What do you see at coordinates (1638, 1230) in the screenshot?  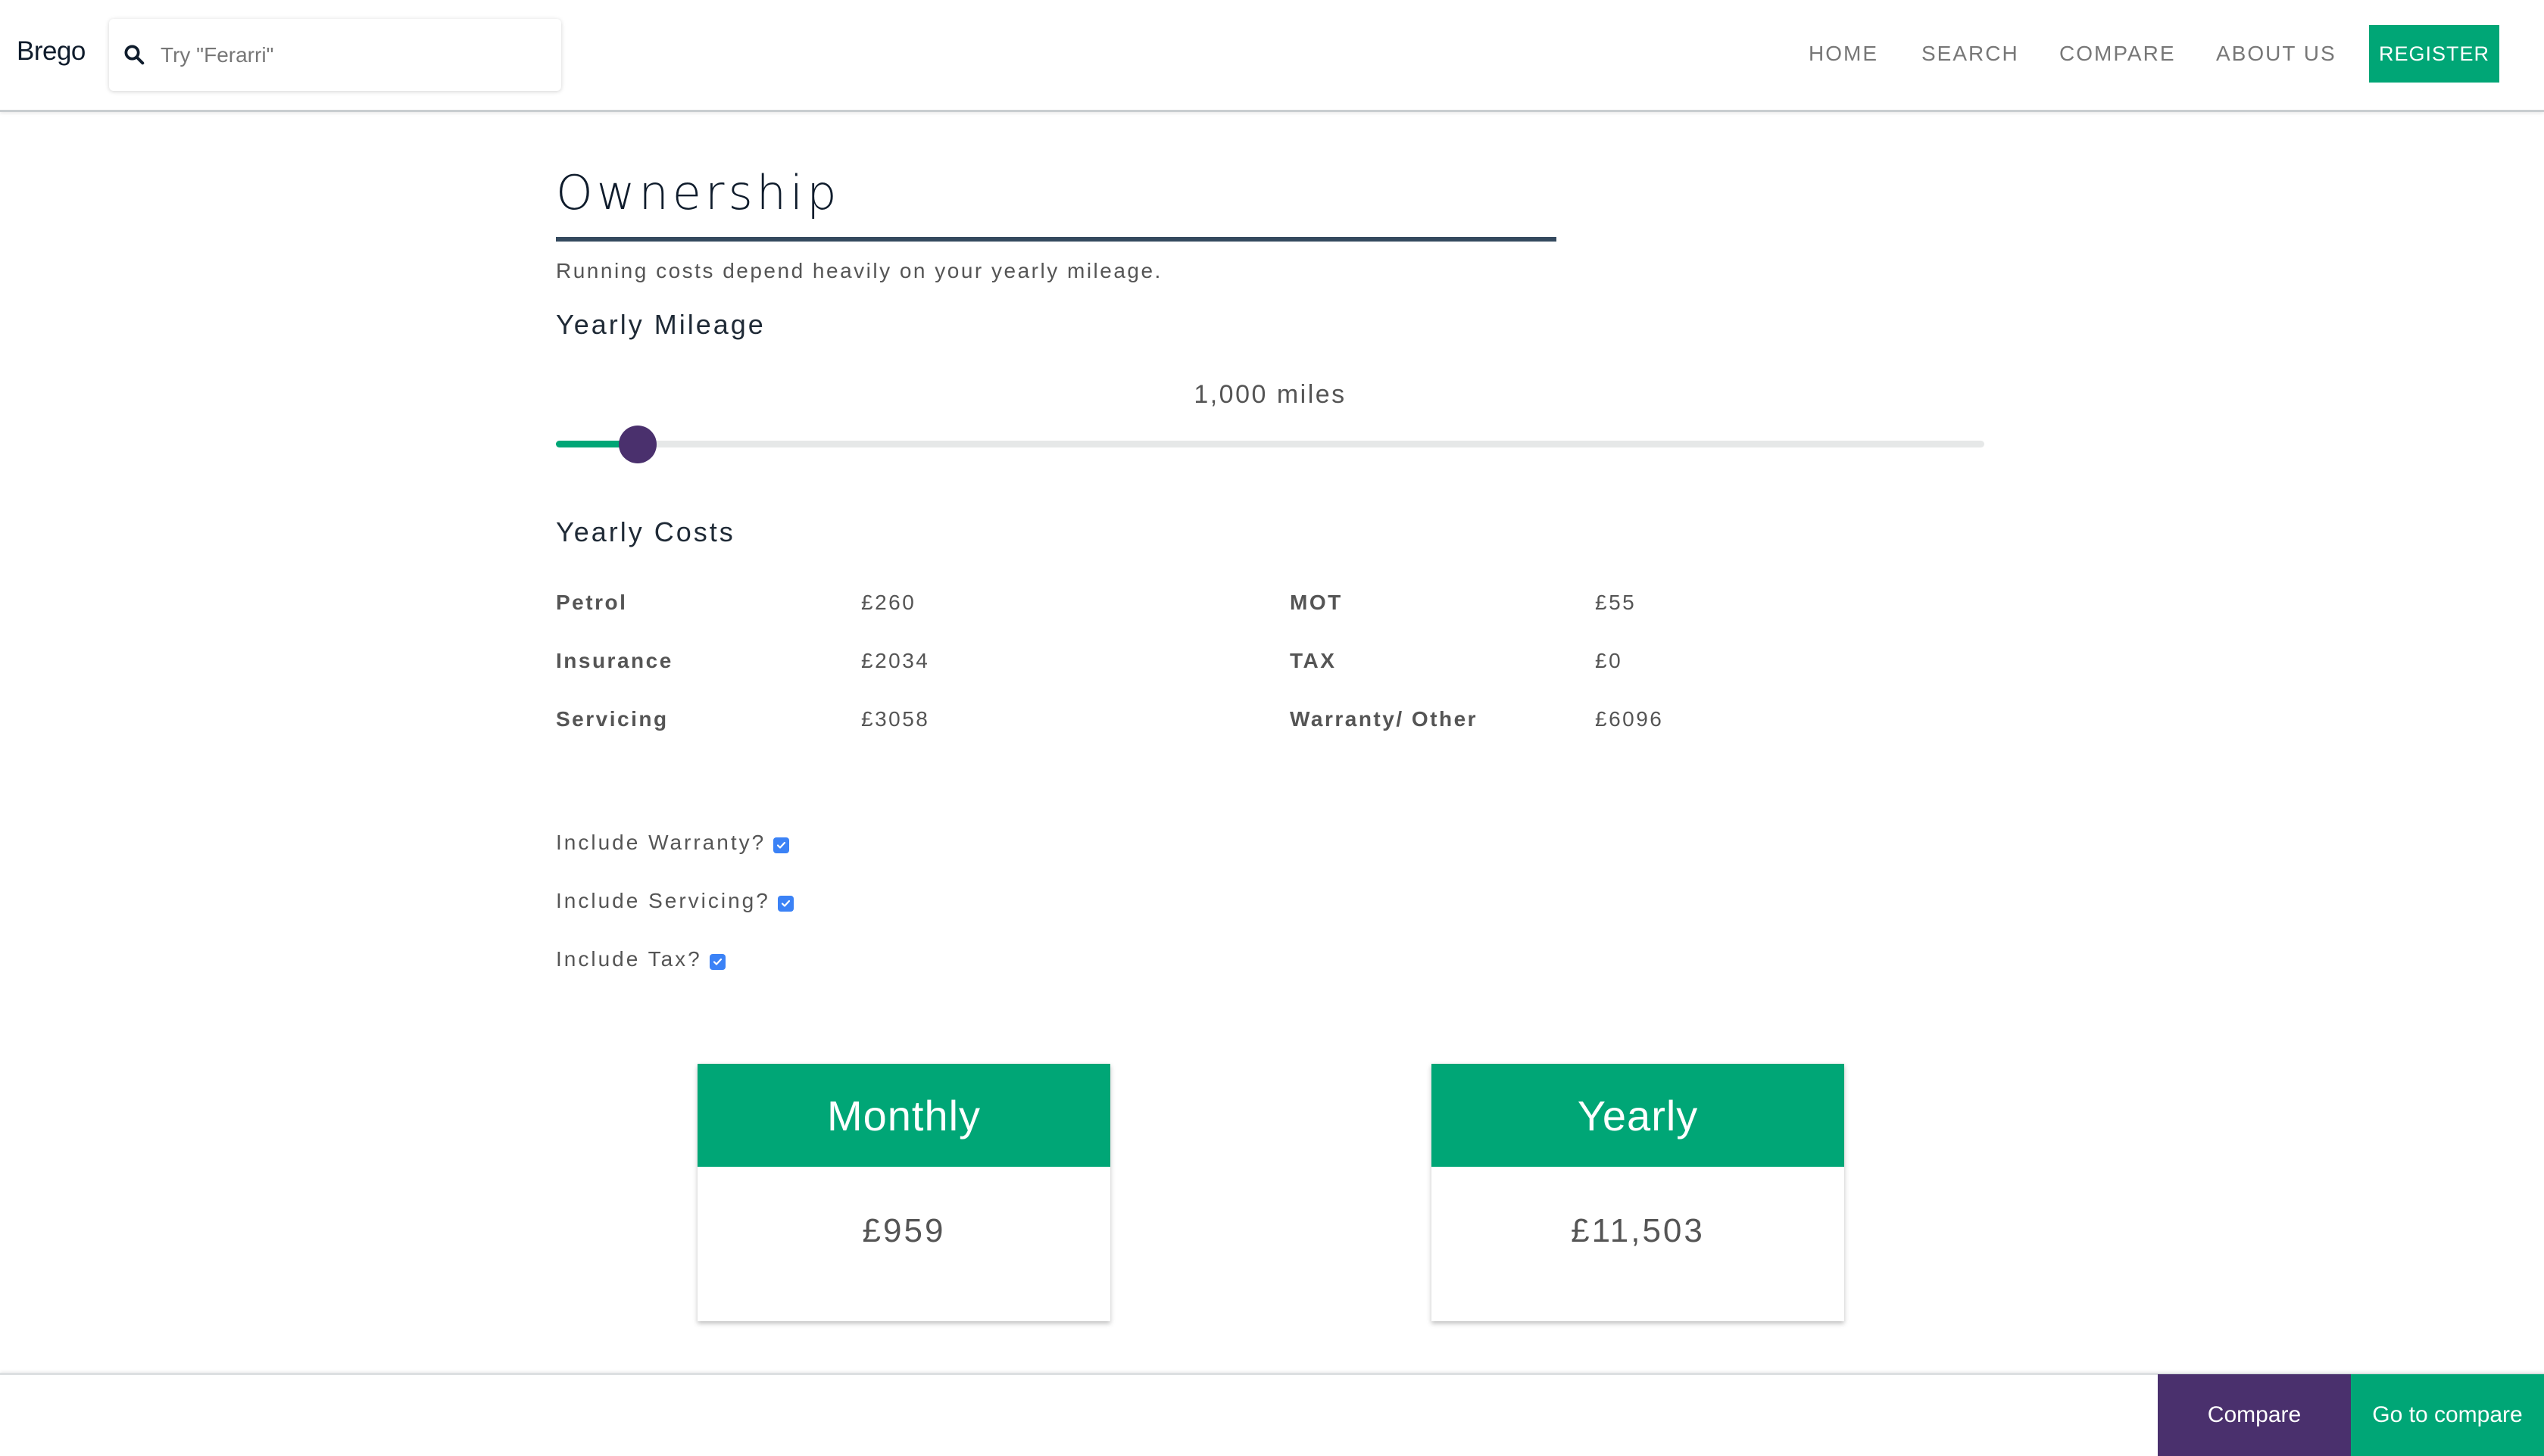 I see `yearly-cost-value: £11,503` at bounding box center [1638, 1230].